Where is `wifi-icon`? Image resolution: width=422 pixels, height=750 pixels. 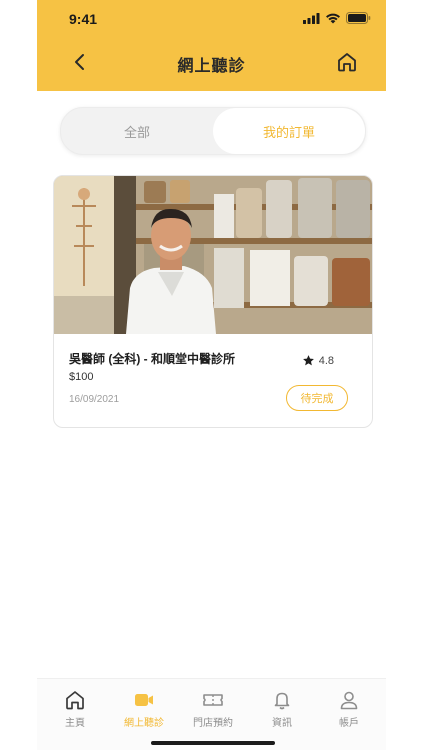 wifi-icon is located at coordinates (333, 18).